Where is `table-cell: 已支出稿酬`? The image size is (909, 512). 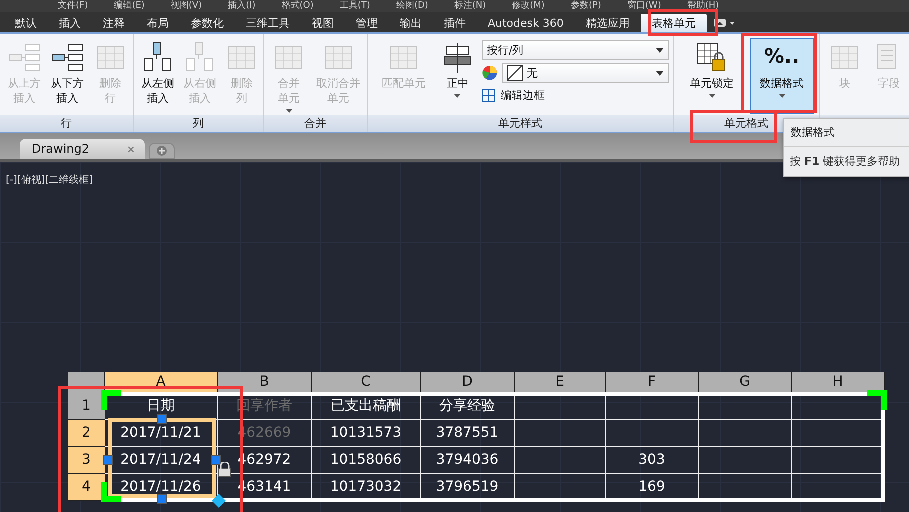
table-cell: 已支出稿酬 is located at coordinates (366, 406).